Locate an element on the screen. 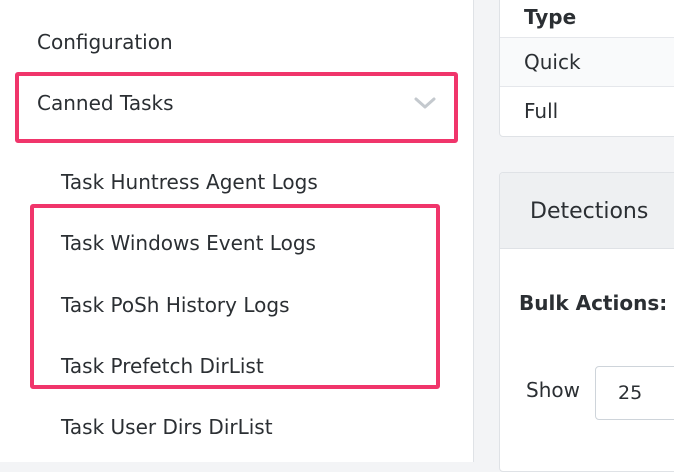 The height and width of the screenshot is (472, 674). scan-type-table: Type Quick Full is located at coordinates (586, 68).